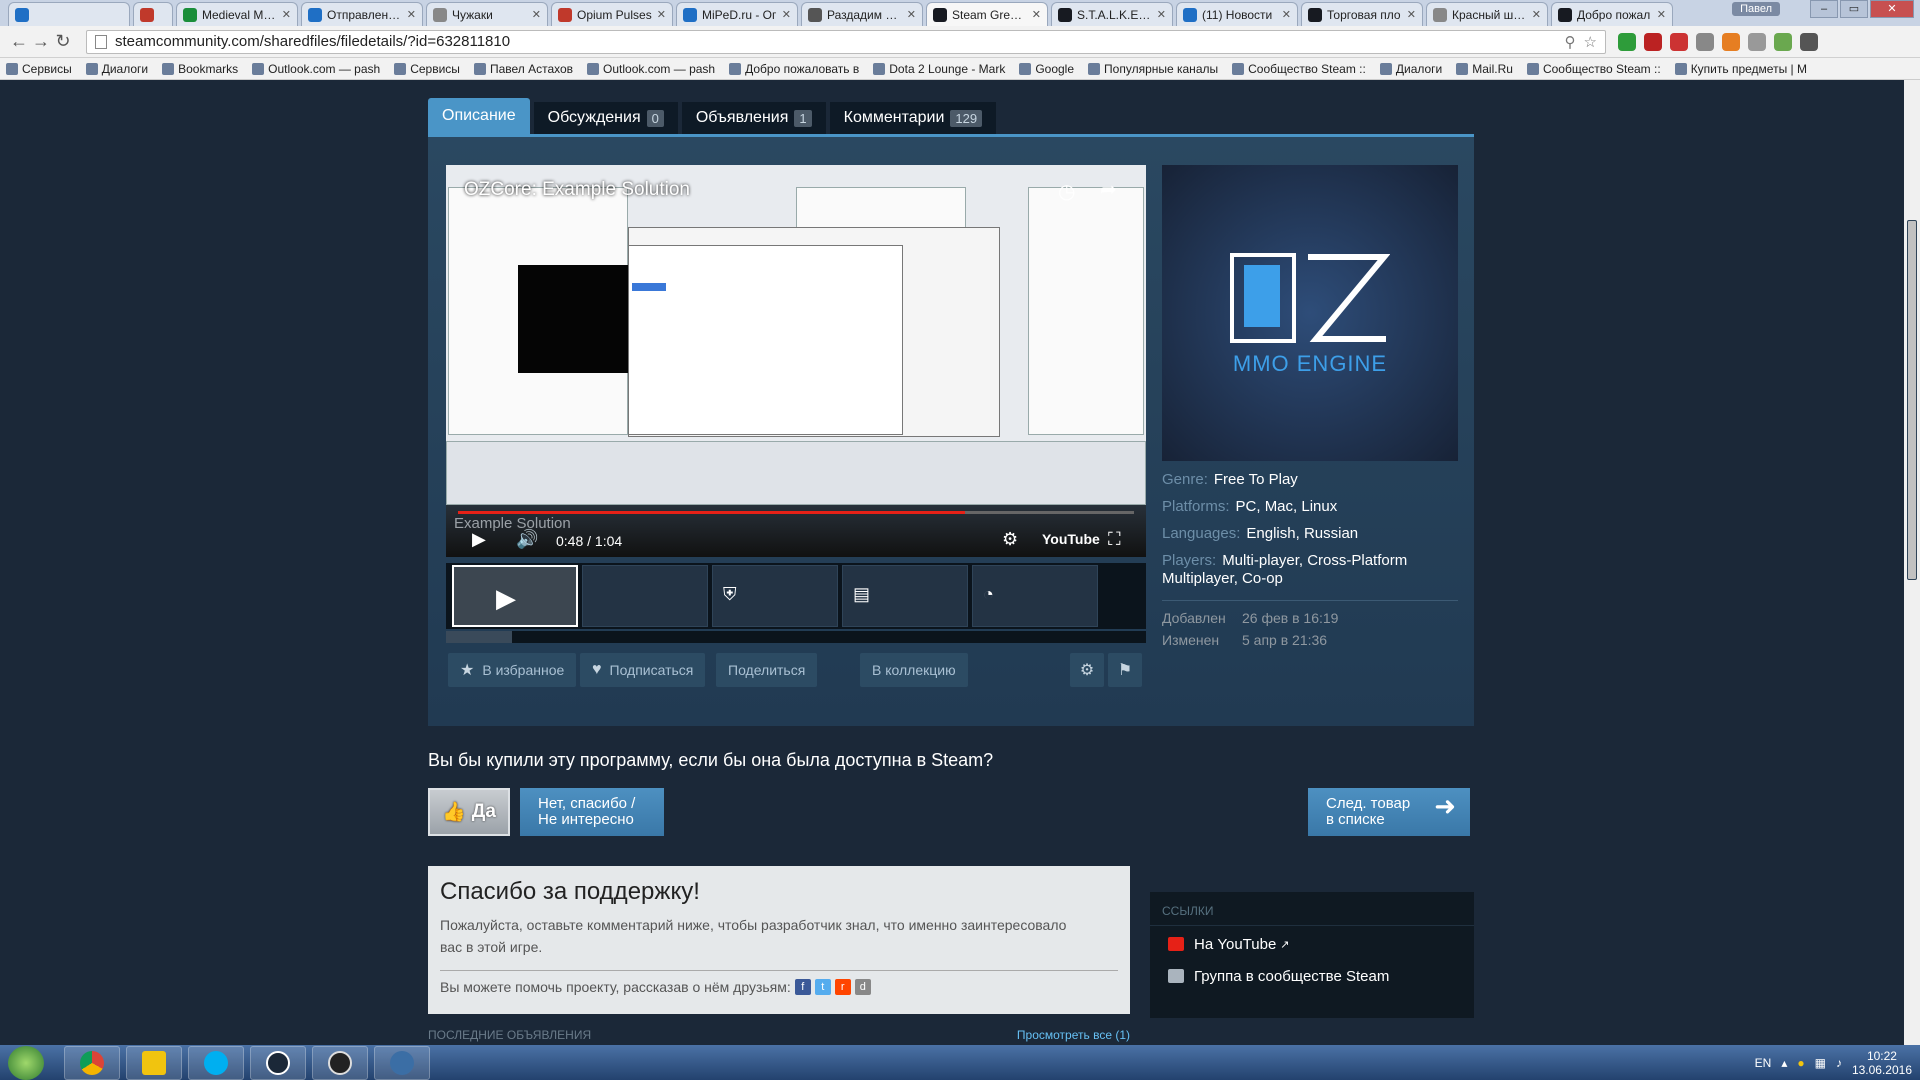 This screenshot has height=1080, width=1920. I want to click on taskbar-app, so click(340, 1062).